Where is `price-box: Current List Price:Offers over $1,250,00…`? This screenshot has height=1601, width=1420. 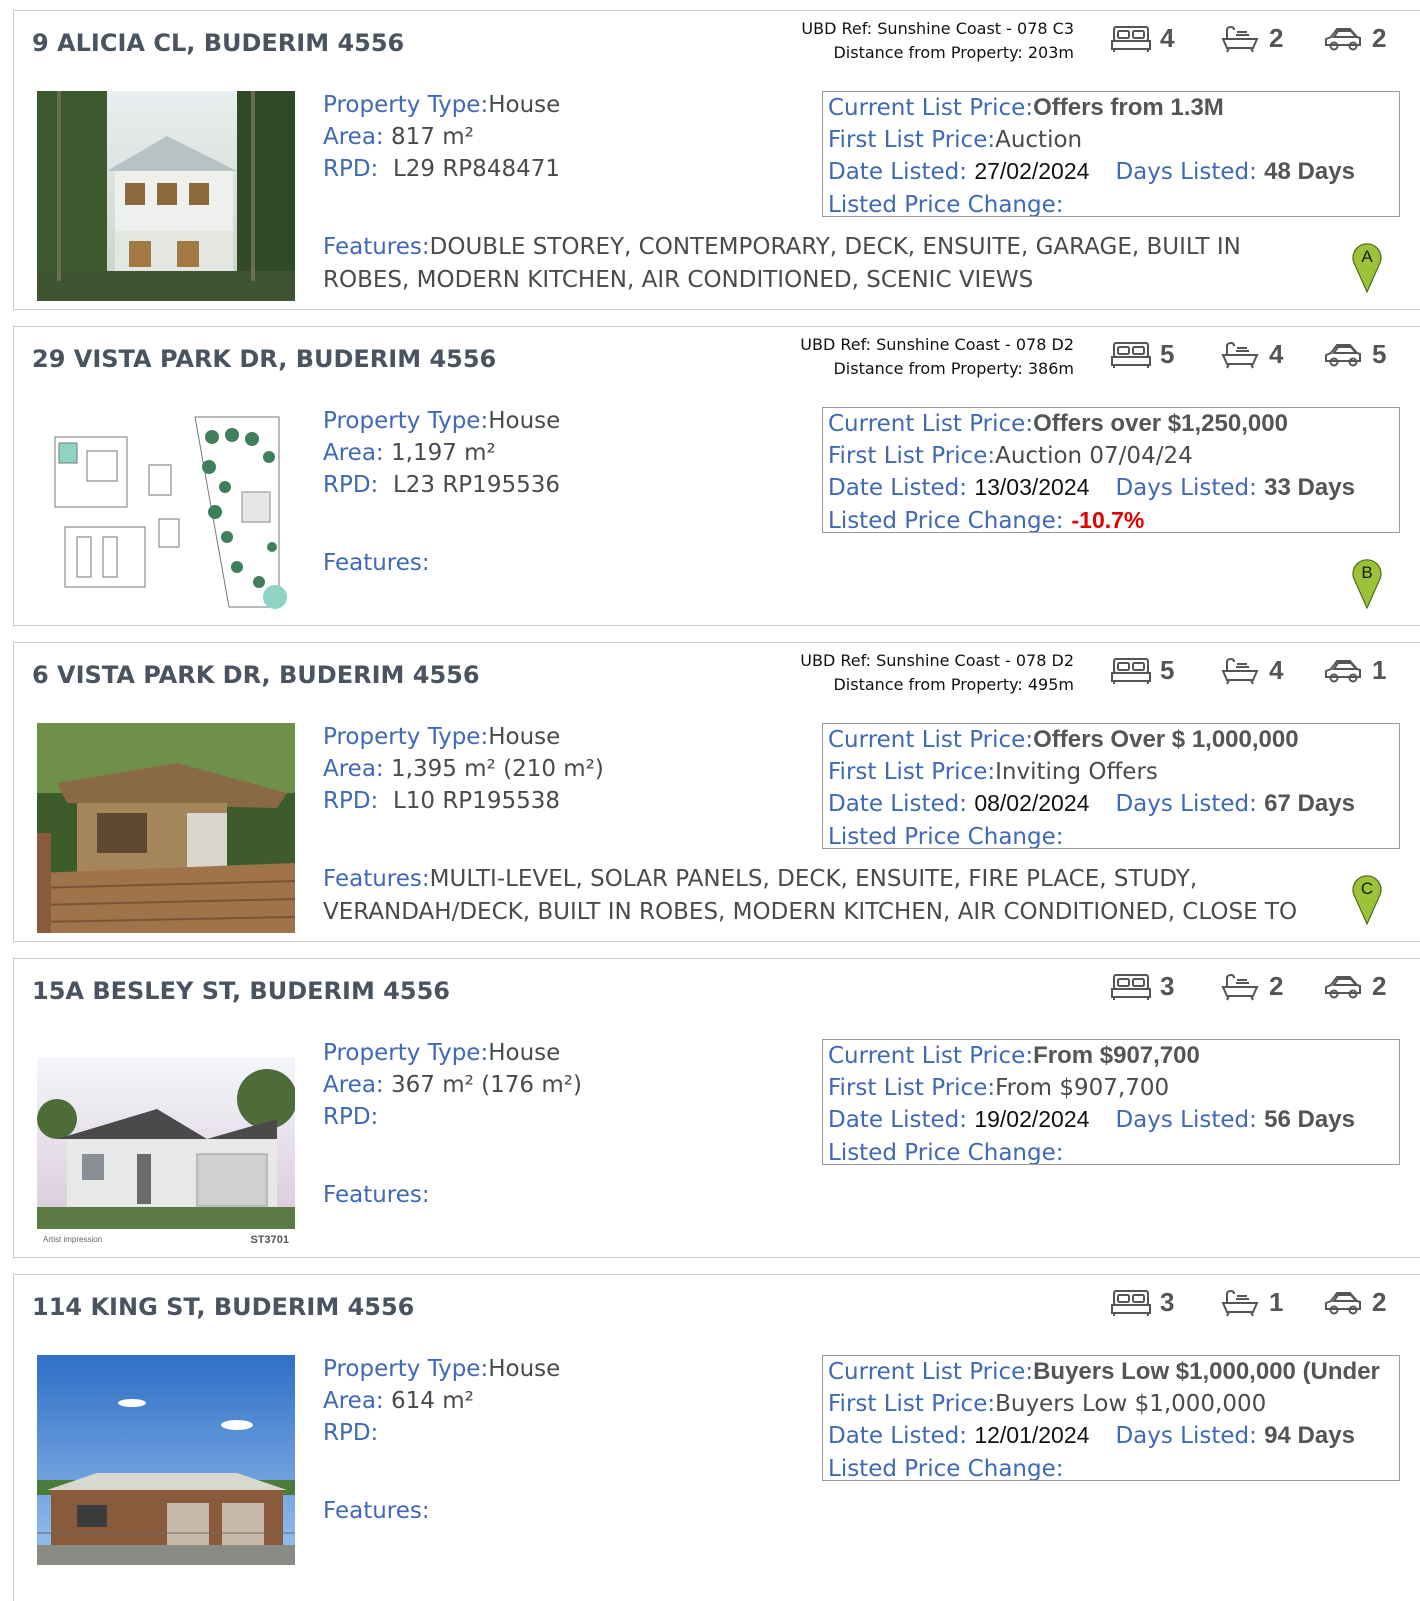 price-box: Current List Price:Offers over $1,250,00… is located at coordinates (1111, 470).